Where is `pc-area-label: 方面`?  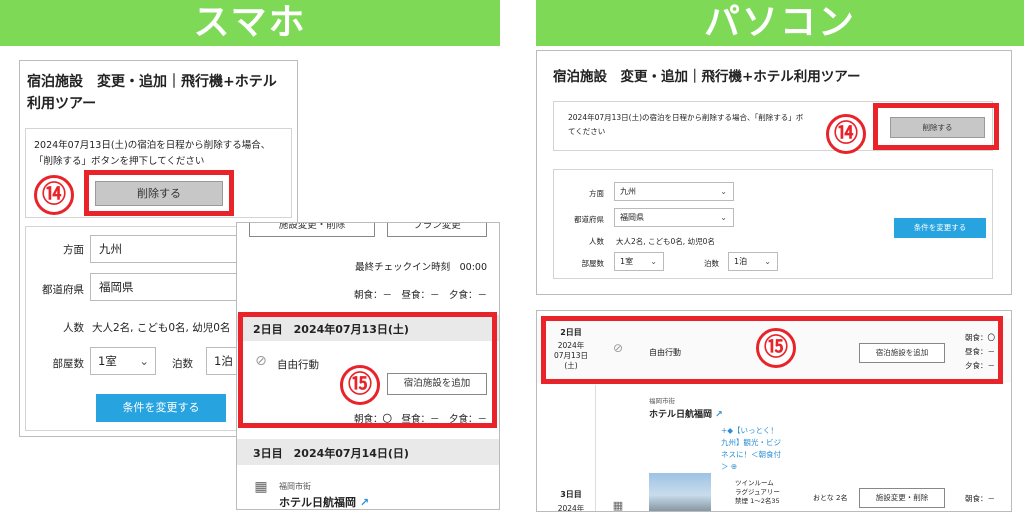 pc-area-label: 方面 is located at coordinates (596, 193).